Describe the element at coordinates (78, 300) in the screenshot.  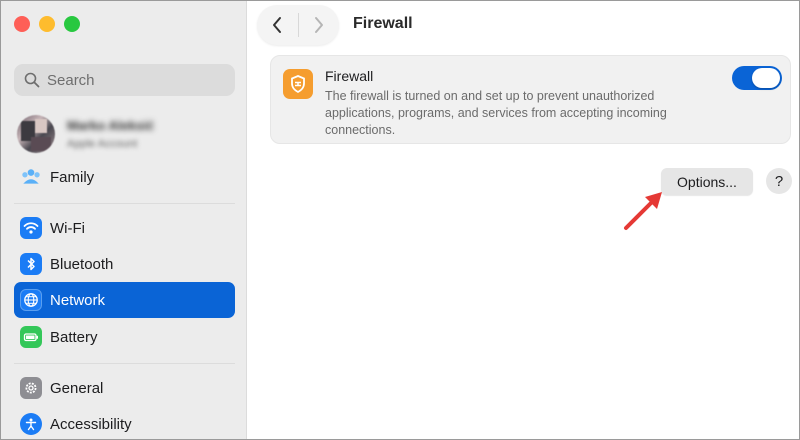
I see `sidebar-item-label: Network` at that location.